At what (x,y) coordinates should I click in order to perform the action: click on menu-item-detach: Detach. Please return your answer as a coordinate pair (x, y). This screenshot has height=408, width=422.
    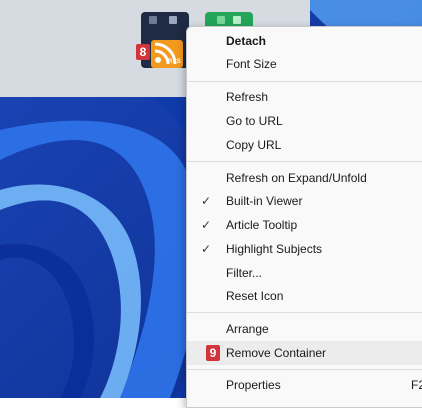
    Looking at the image, I should click on (304, 41).